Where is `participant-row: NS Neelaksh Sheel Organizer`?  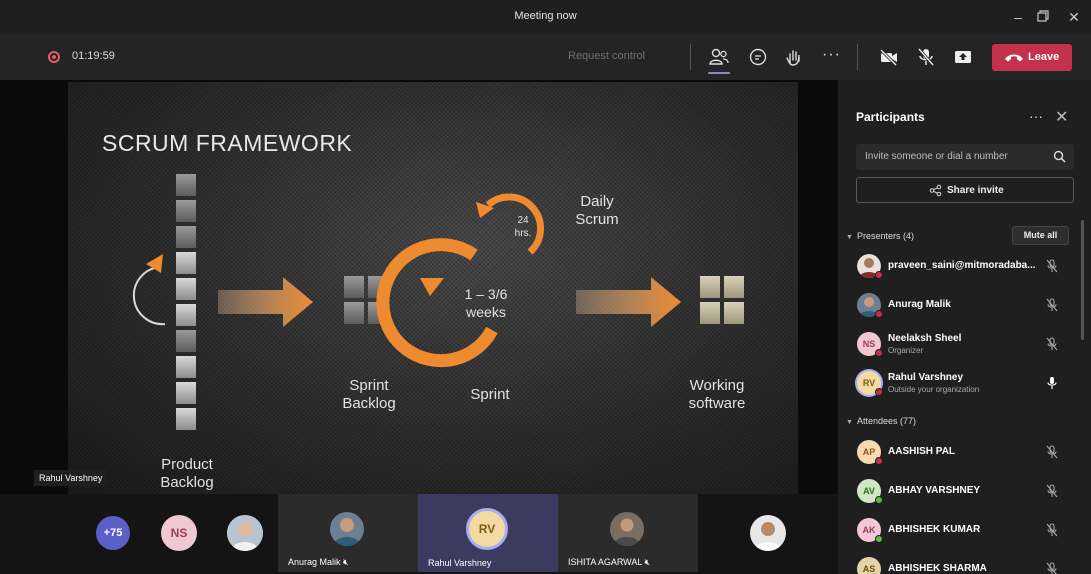 participant-row: NS Neelaksh Sheel Organizer is located at coordinates (961, 344).